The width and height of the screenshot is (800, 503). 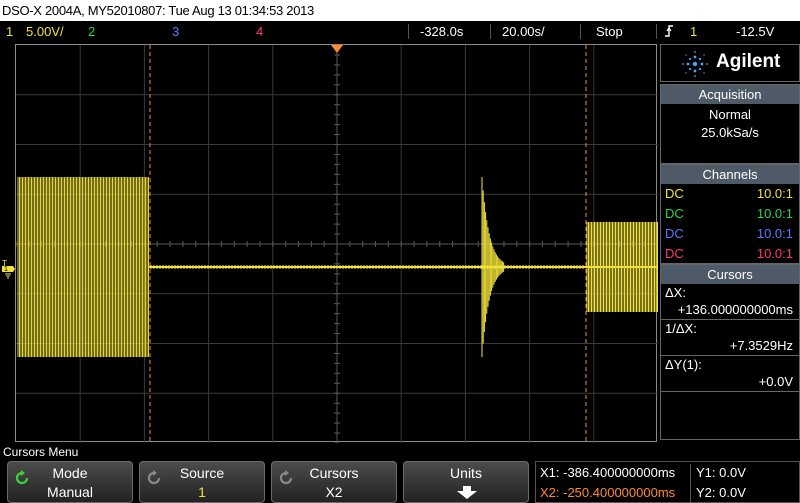 What do you see at coordinates (674, 213) in the screenshot?
I see `ch2-coupling: DC` at bounding box center [674, 213].